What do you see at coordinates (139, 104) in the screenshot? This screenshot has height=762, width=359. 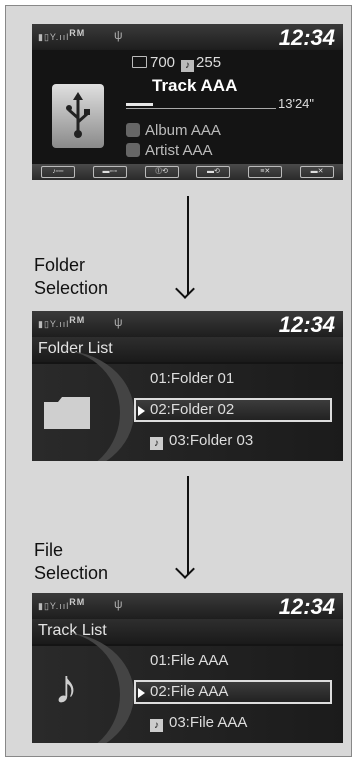 I see `progress-fill` at bounding box center [139, 104].